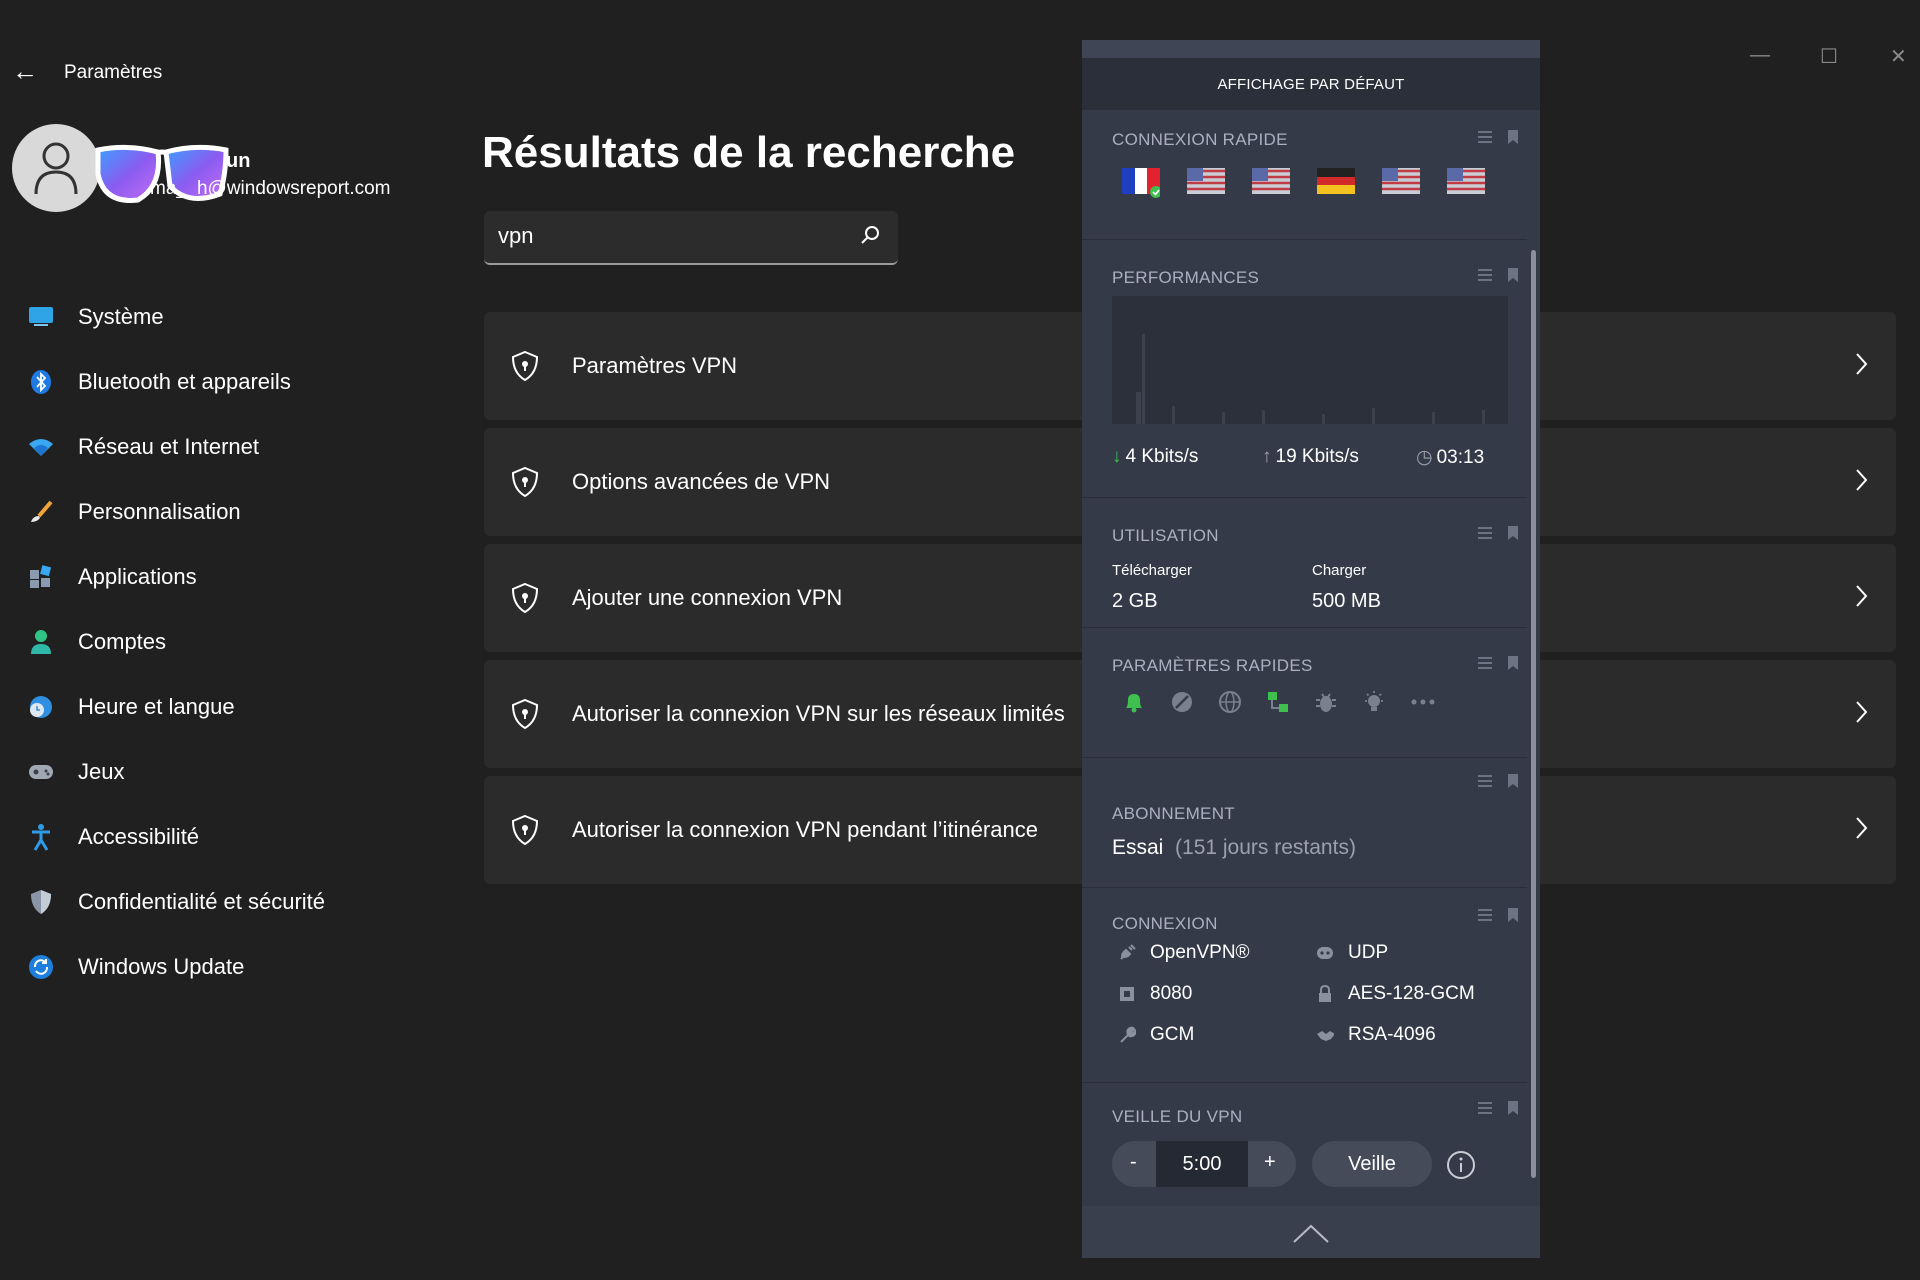  Describe the element at coordinates (1829, 56) in the screenshot. I see `maximize-button: ☐` at that location.